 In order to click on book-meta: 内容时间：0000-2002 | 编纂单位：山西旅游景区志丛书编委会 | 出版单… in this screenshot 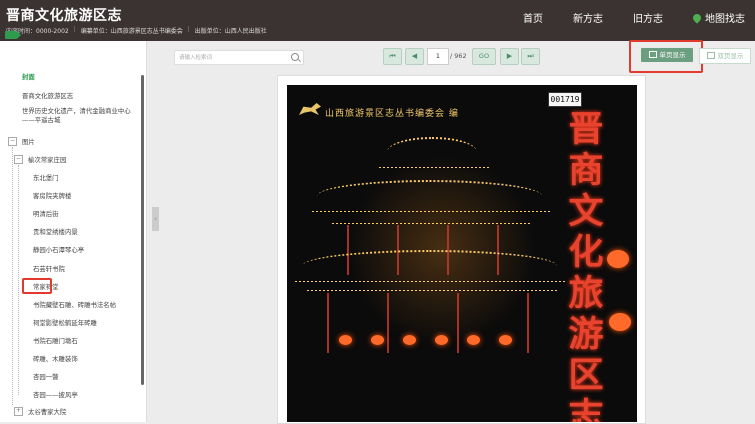, I will do `click(136, 30)`.